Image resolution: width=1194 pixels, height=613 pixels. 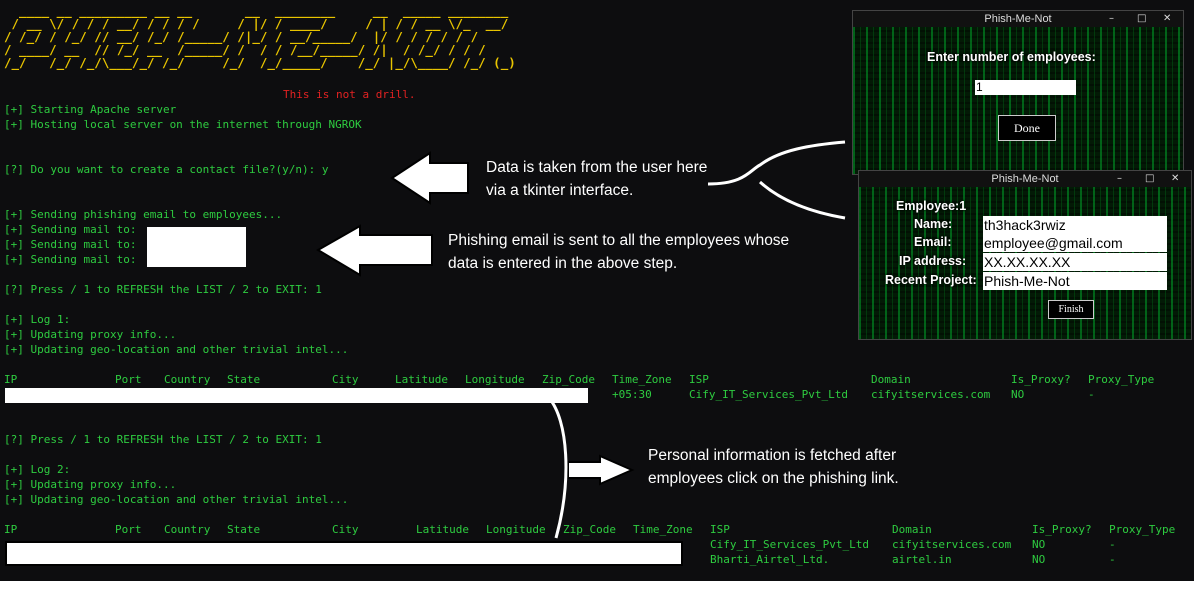 What do you see at coordinates (601, 470) in the screenshot?
I see `arrow-right-icon` at bounding box center [601, 470].